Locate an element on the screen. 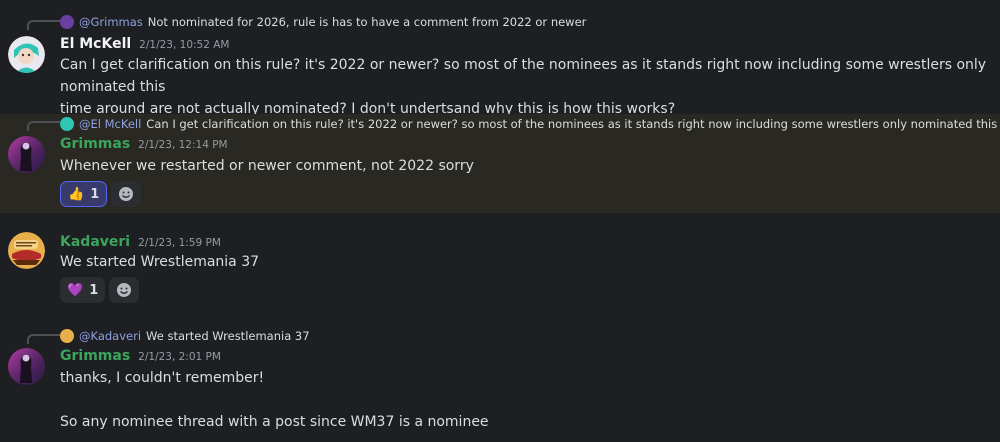  reply-preview: @Kadaveri We started Wrestlemania 37 is located at coordinates (185, 336).